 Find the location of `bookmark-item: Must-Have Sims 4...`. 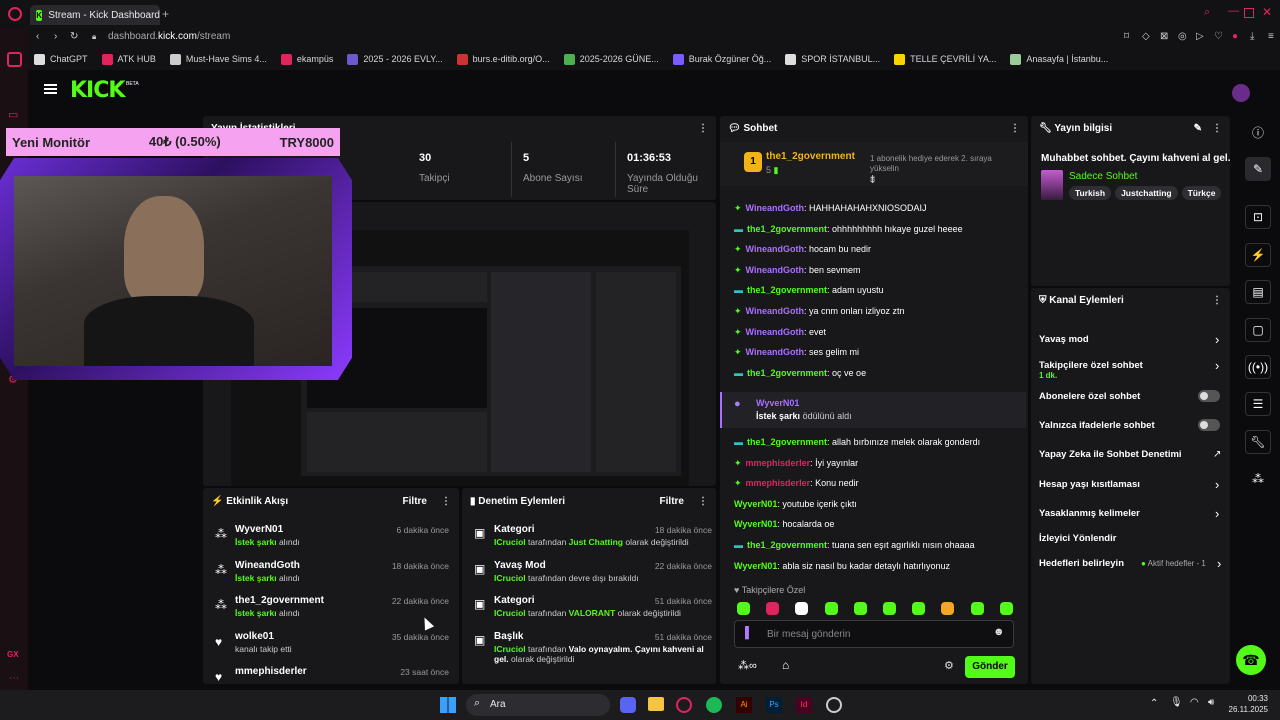

bookmark-item: Must-Have Sims 4... is located at coordinates (218, 59).